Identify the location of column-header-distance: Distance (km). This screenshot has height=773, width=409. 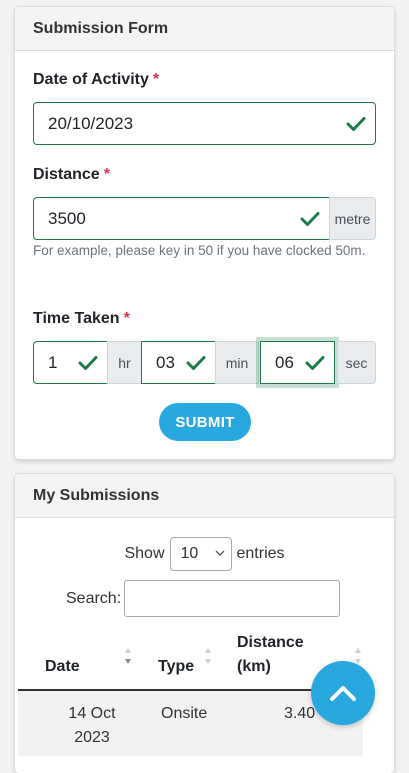
(277, 655).